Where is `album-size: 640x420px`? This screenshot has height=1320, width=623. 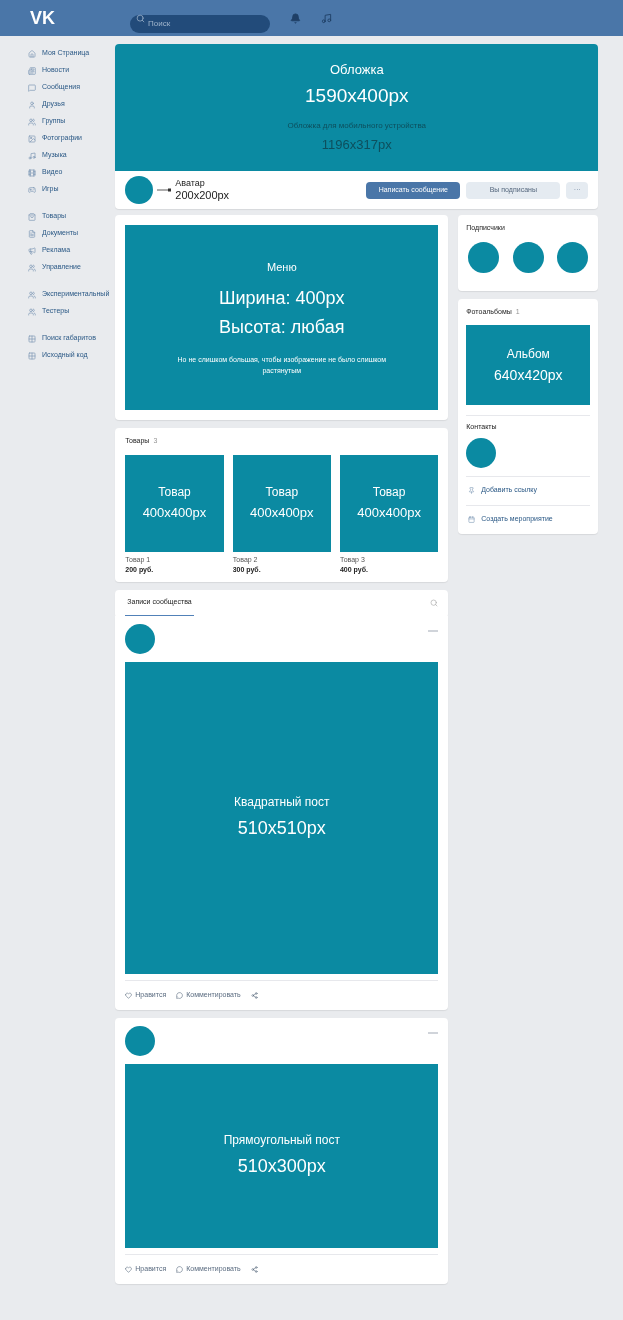
album-size: 640x420px is located at coordinates (528, 375).